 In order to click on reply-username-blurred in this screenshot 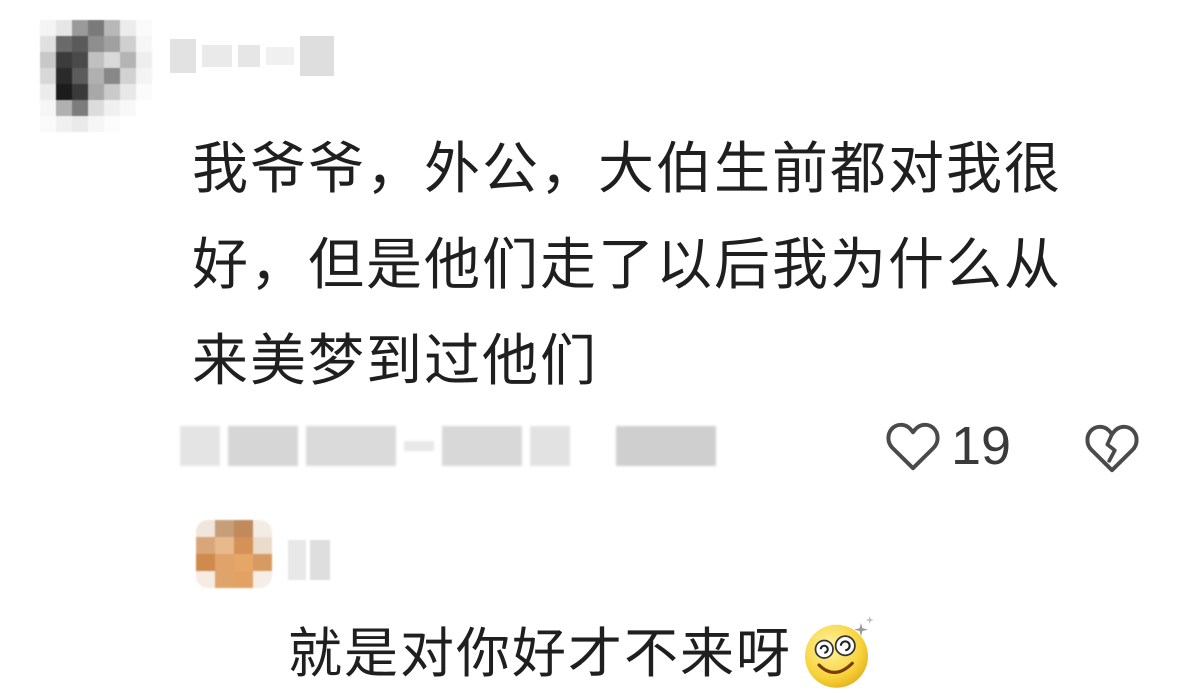, I will do `click(309, 560)`.